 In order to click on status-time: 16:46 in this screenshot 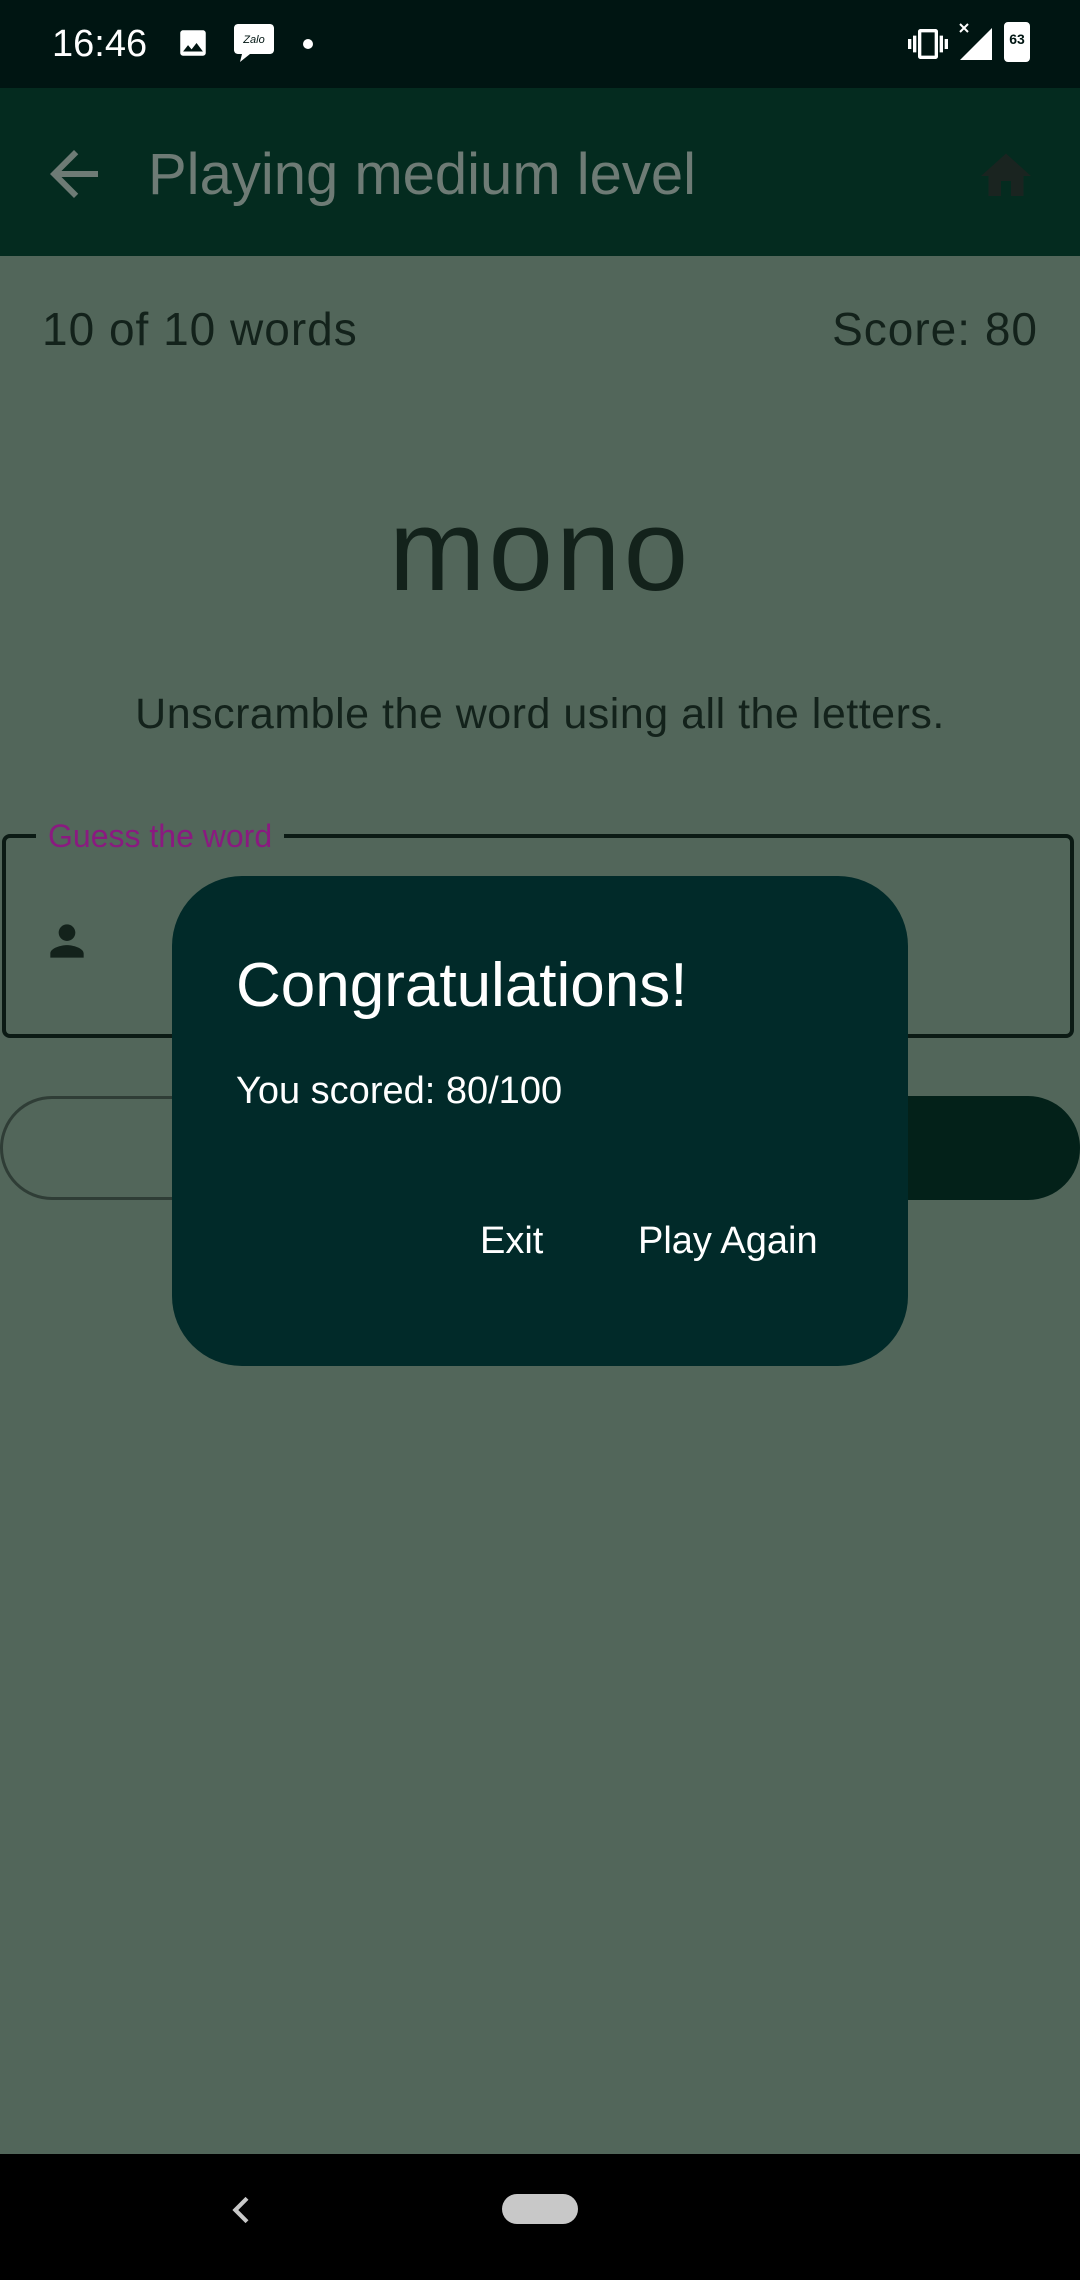, I will do `click(100, 44)`.